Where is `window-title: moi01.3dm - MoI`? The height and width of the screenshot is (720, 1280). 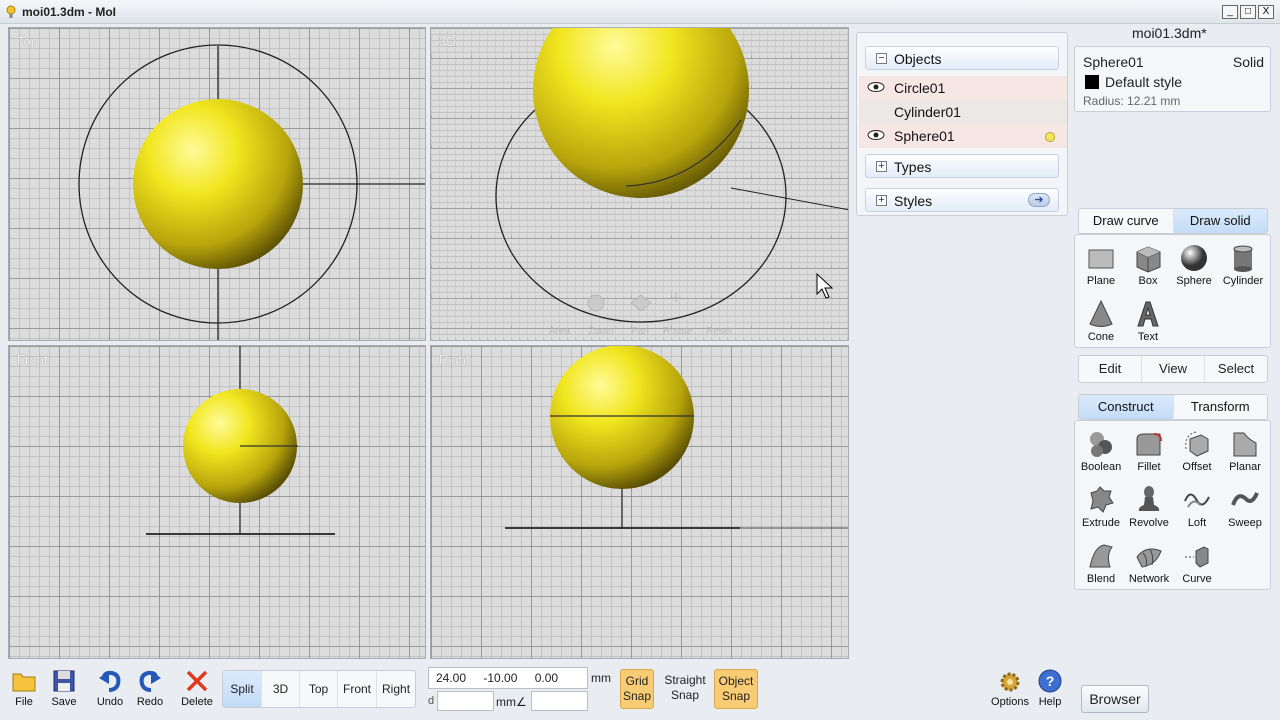
window-title: moi01.3dm - MoI is located at coordinates (69, 12).